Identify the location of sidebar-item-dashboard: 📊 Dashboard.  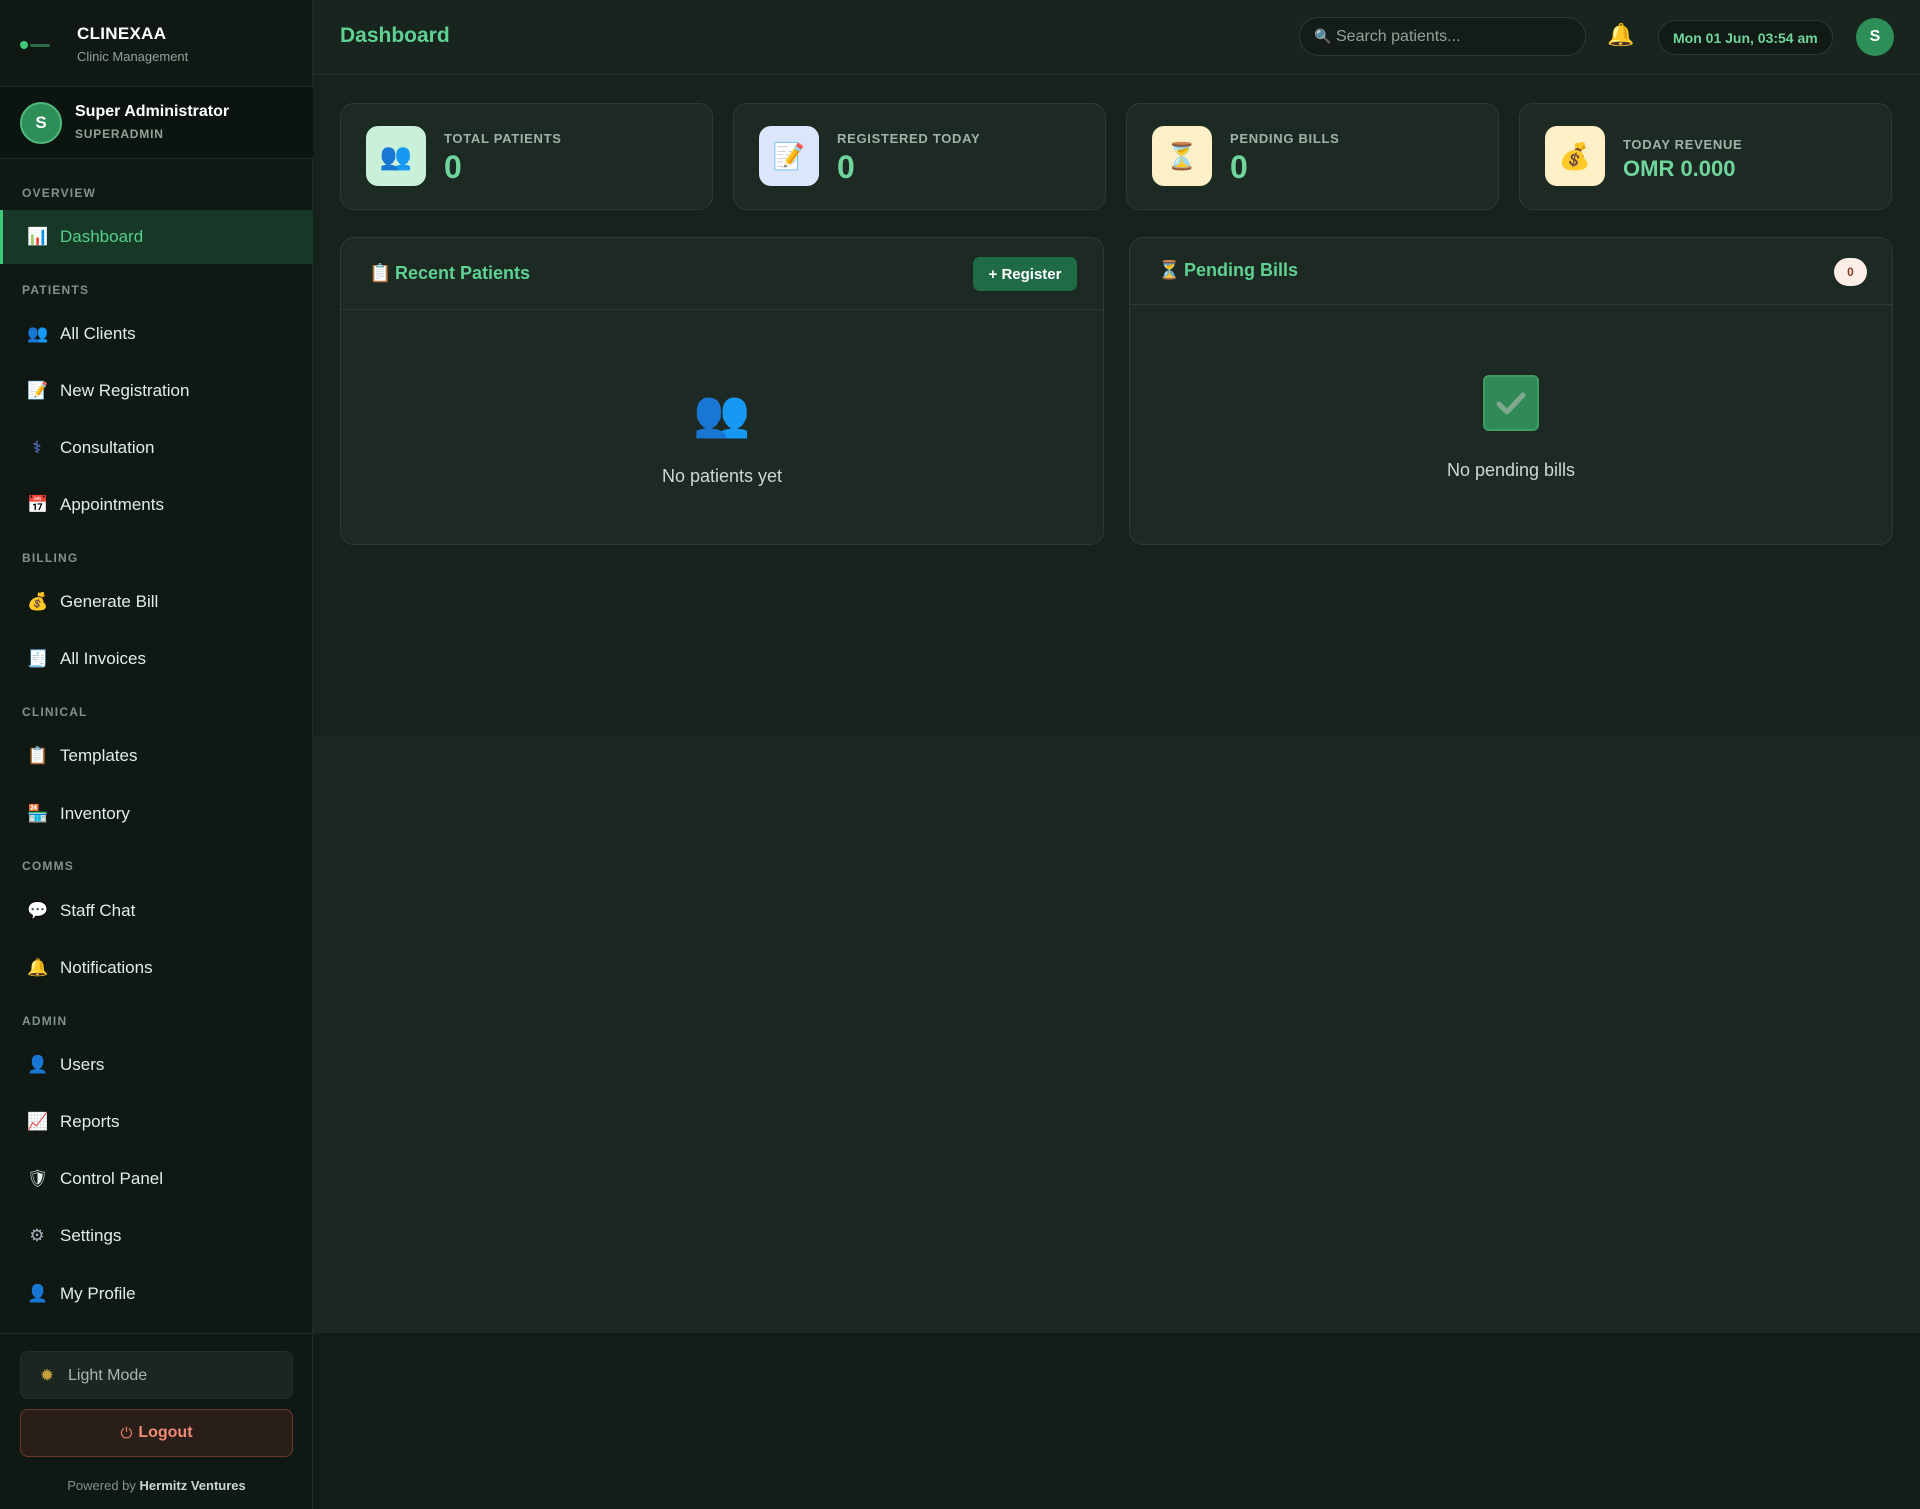
(156, 237).